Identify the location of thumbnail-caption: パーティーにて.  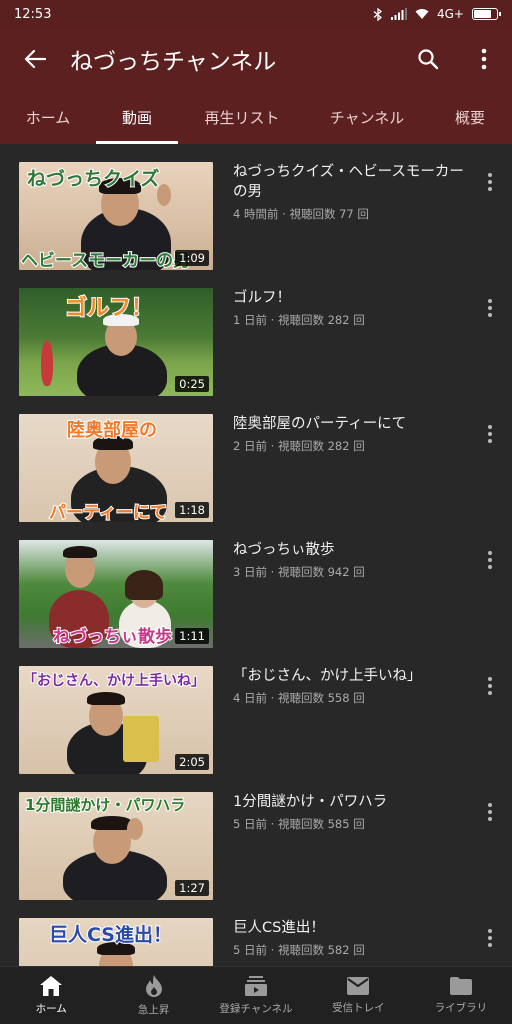
(108, 512).